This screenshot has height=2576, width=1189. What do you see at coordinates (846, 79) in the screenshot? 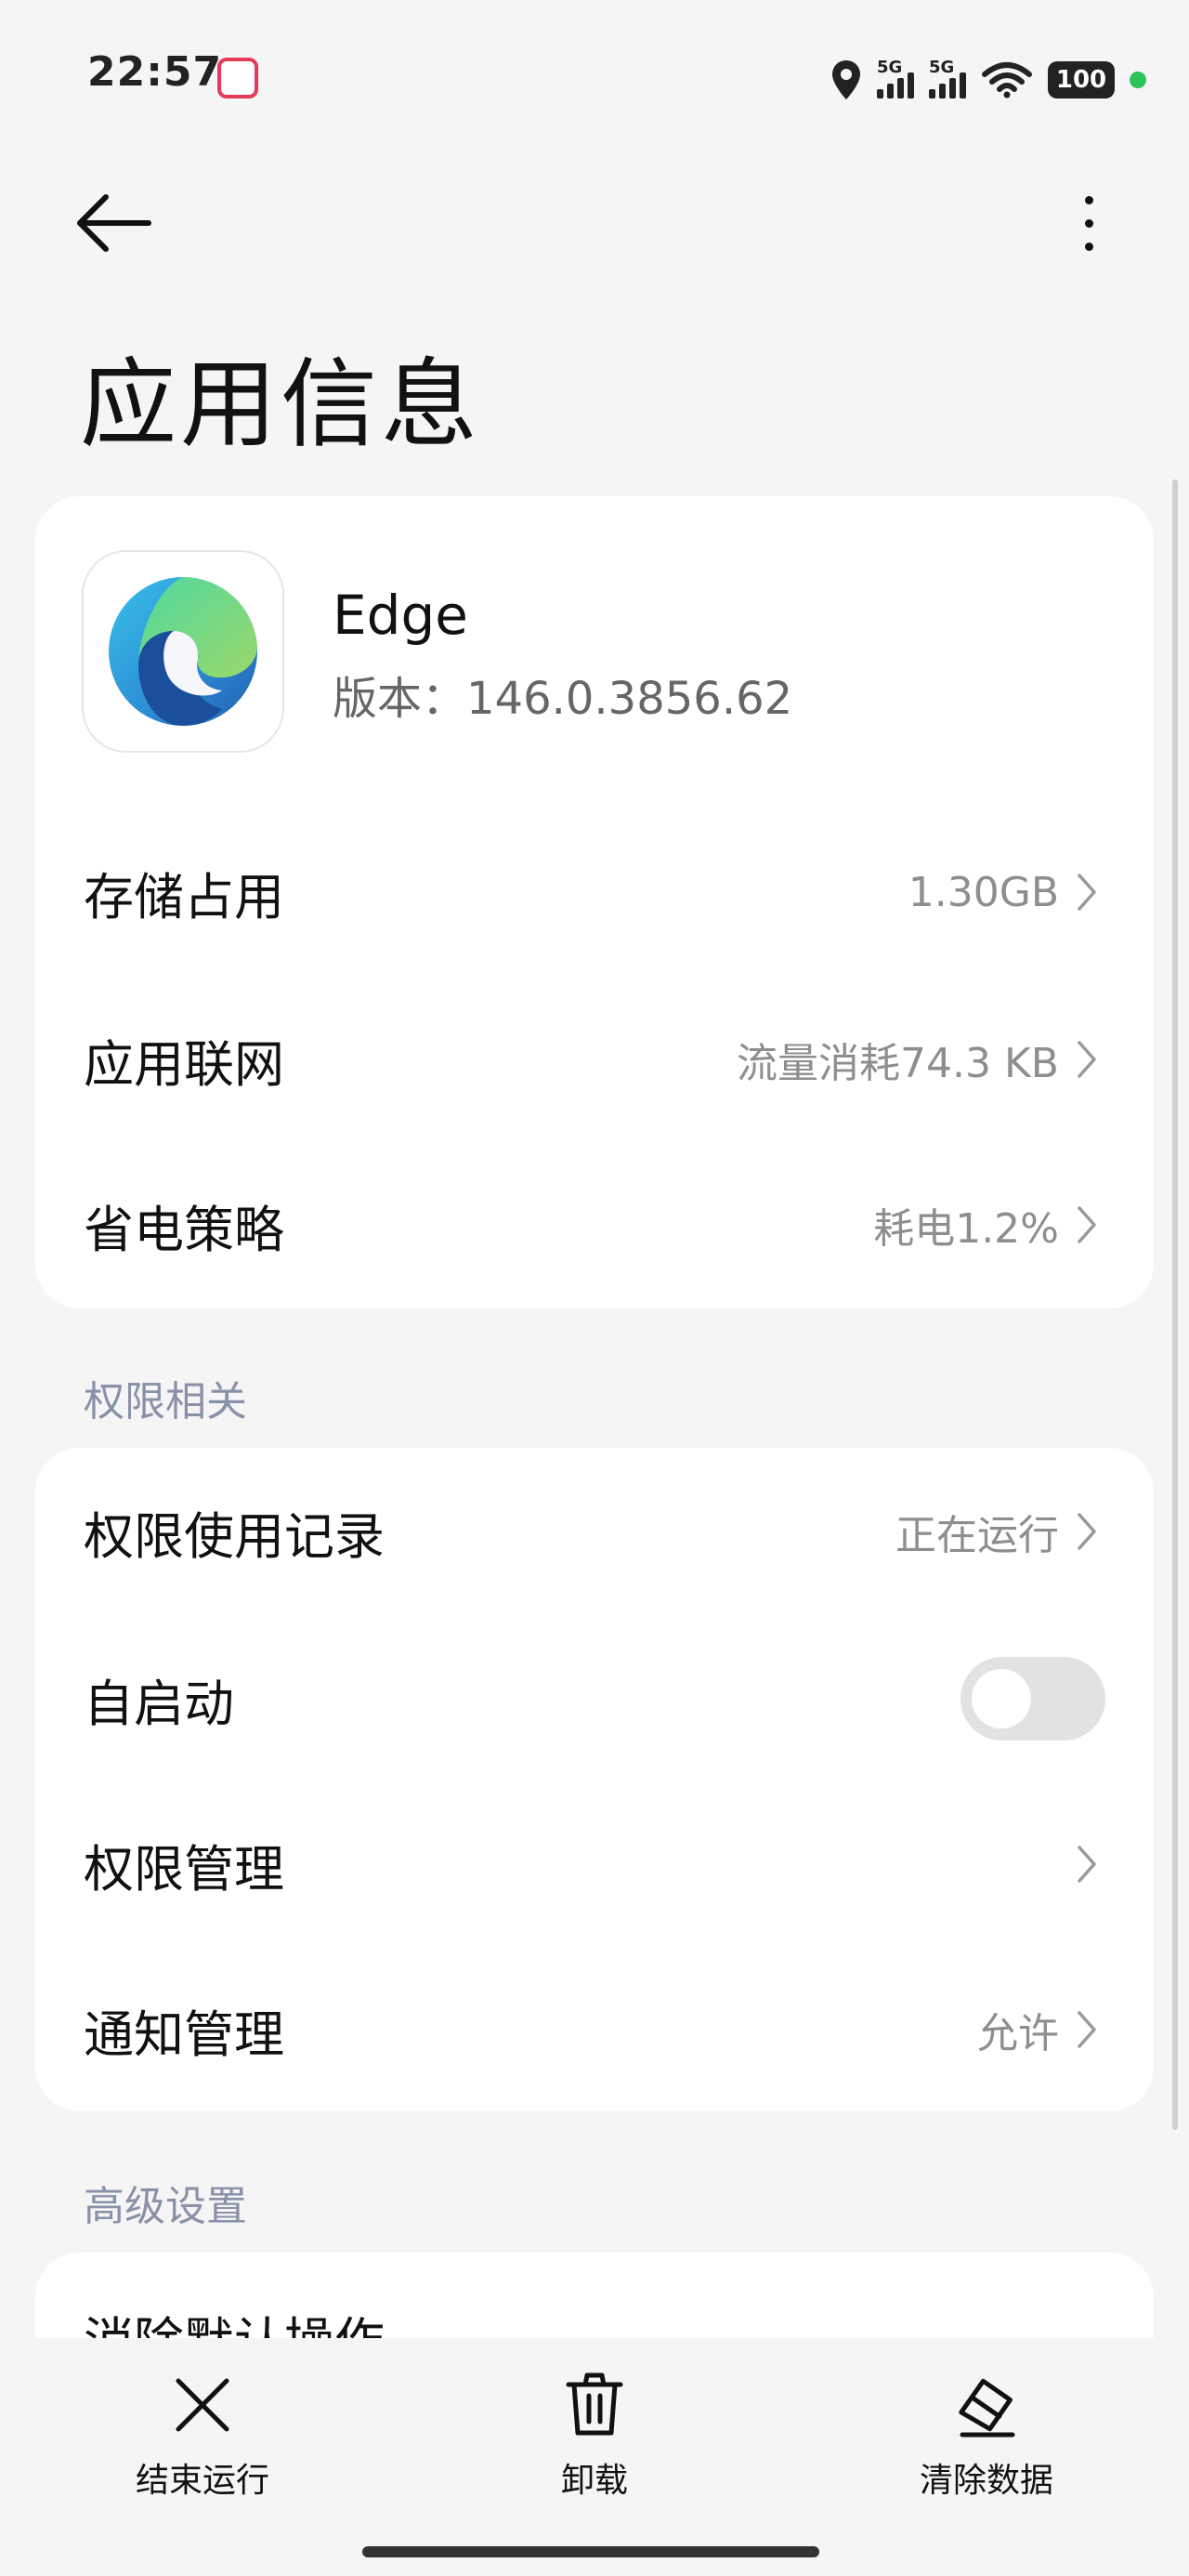
I see `location-icon` at bounding box center [846, 79].